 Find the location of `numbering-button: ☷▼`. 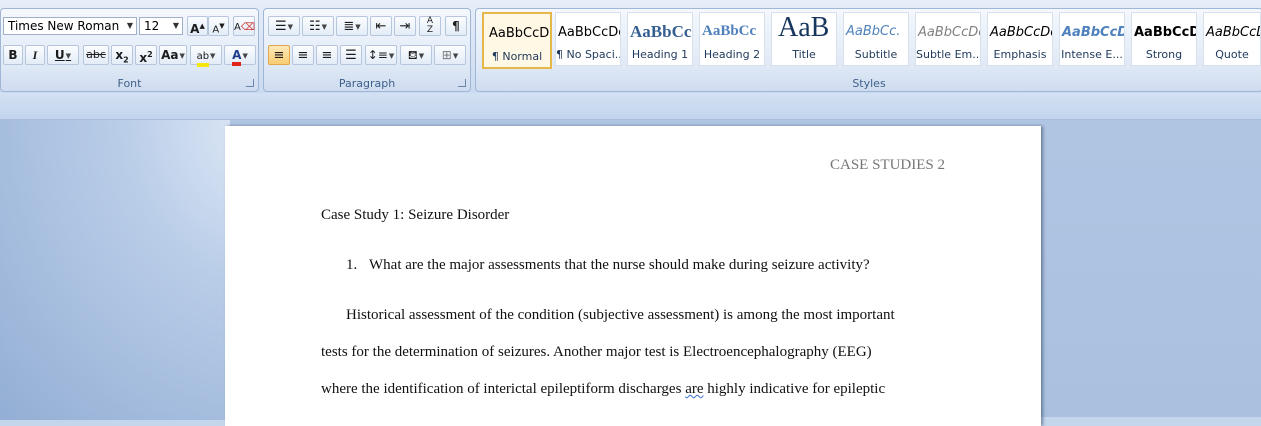

numbering-button: ☷▼ is located at coordinates (318, 26).